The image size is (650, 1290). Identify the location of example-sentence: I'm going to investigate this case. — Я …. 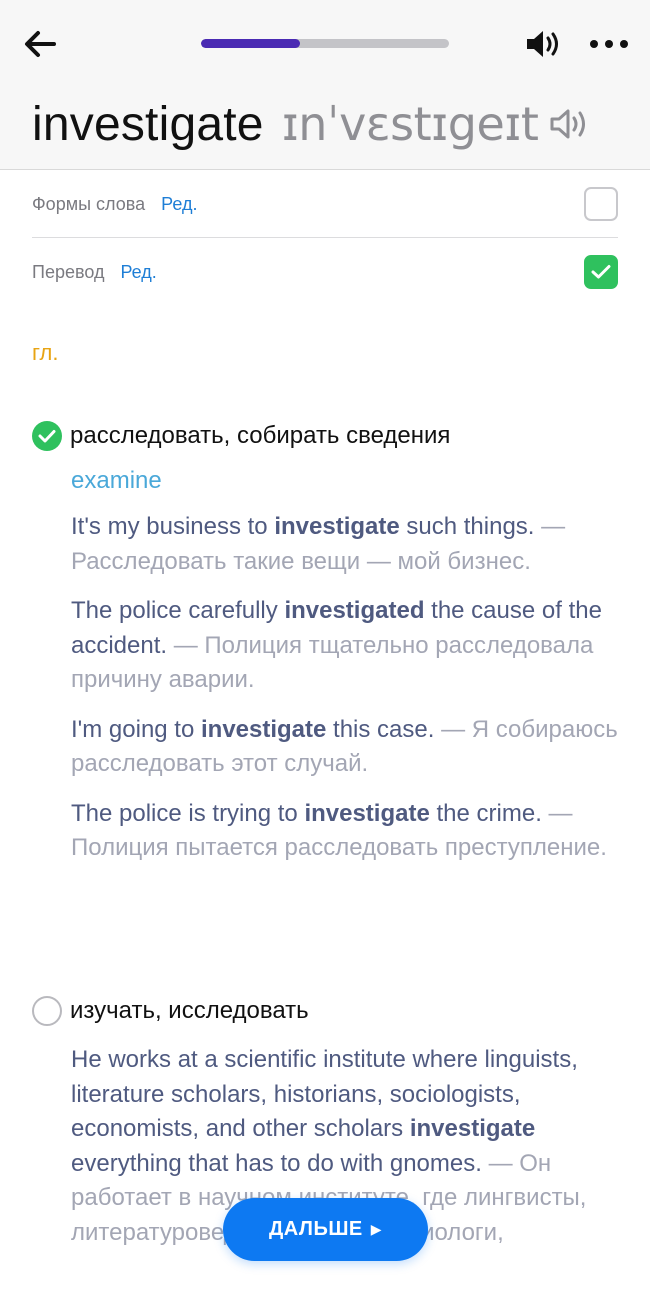
(344, 746).